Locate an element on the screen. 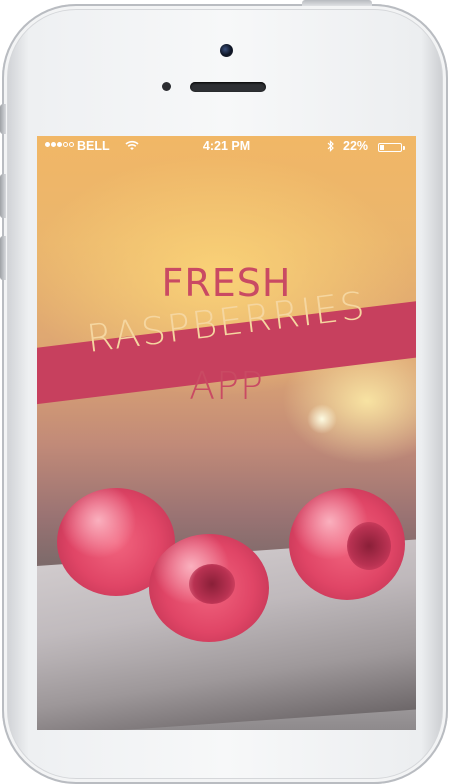  raspberry-front-hollow is located at coordinates (212, 584).